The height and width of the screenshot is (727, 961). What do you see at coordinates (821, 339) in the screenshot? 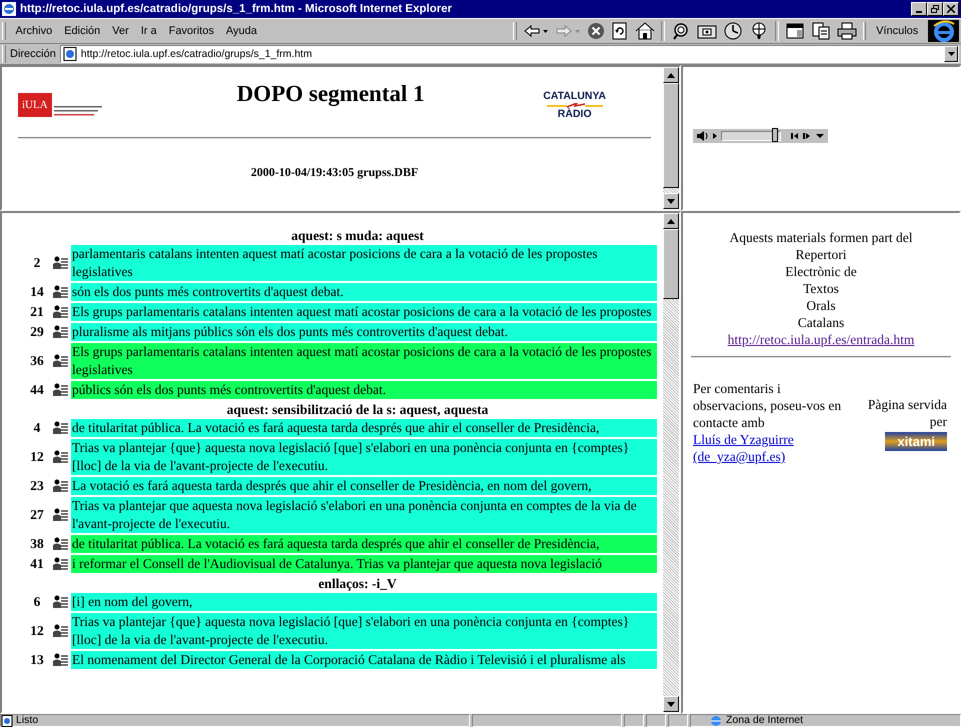
I see `site-link: http://retoc.iula.upf.es/entrada.htm` at bounding box center [821, 339].